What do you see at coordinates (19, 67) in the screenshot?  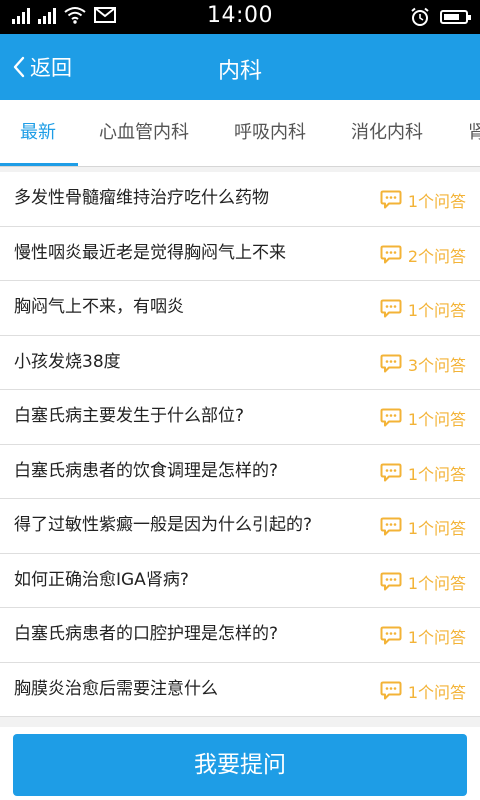 I see `chevron-left-icon` at bounding box center [19, 67].